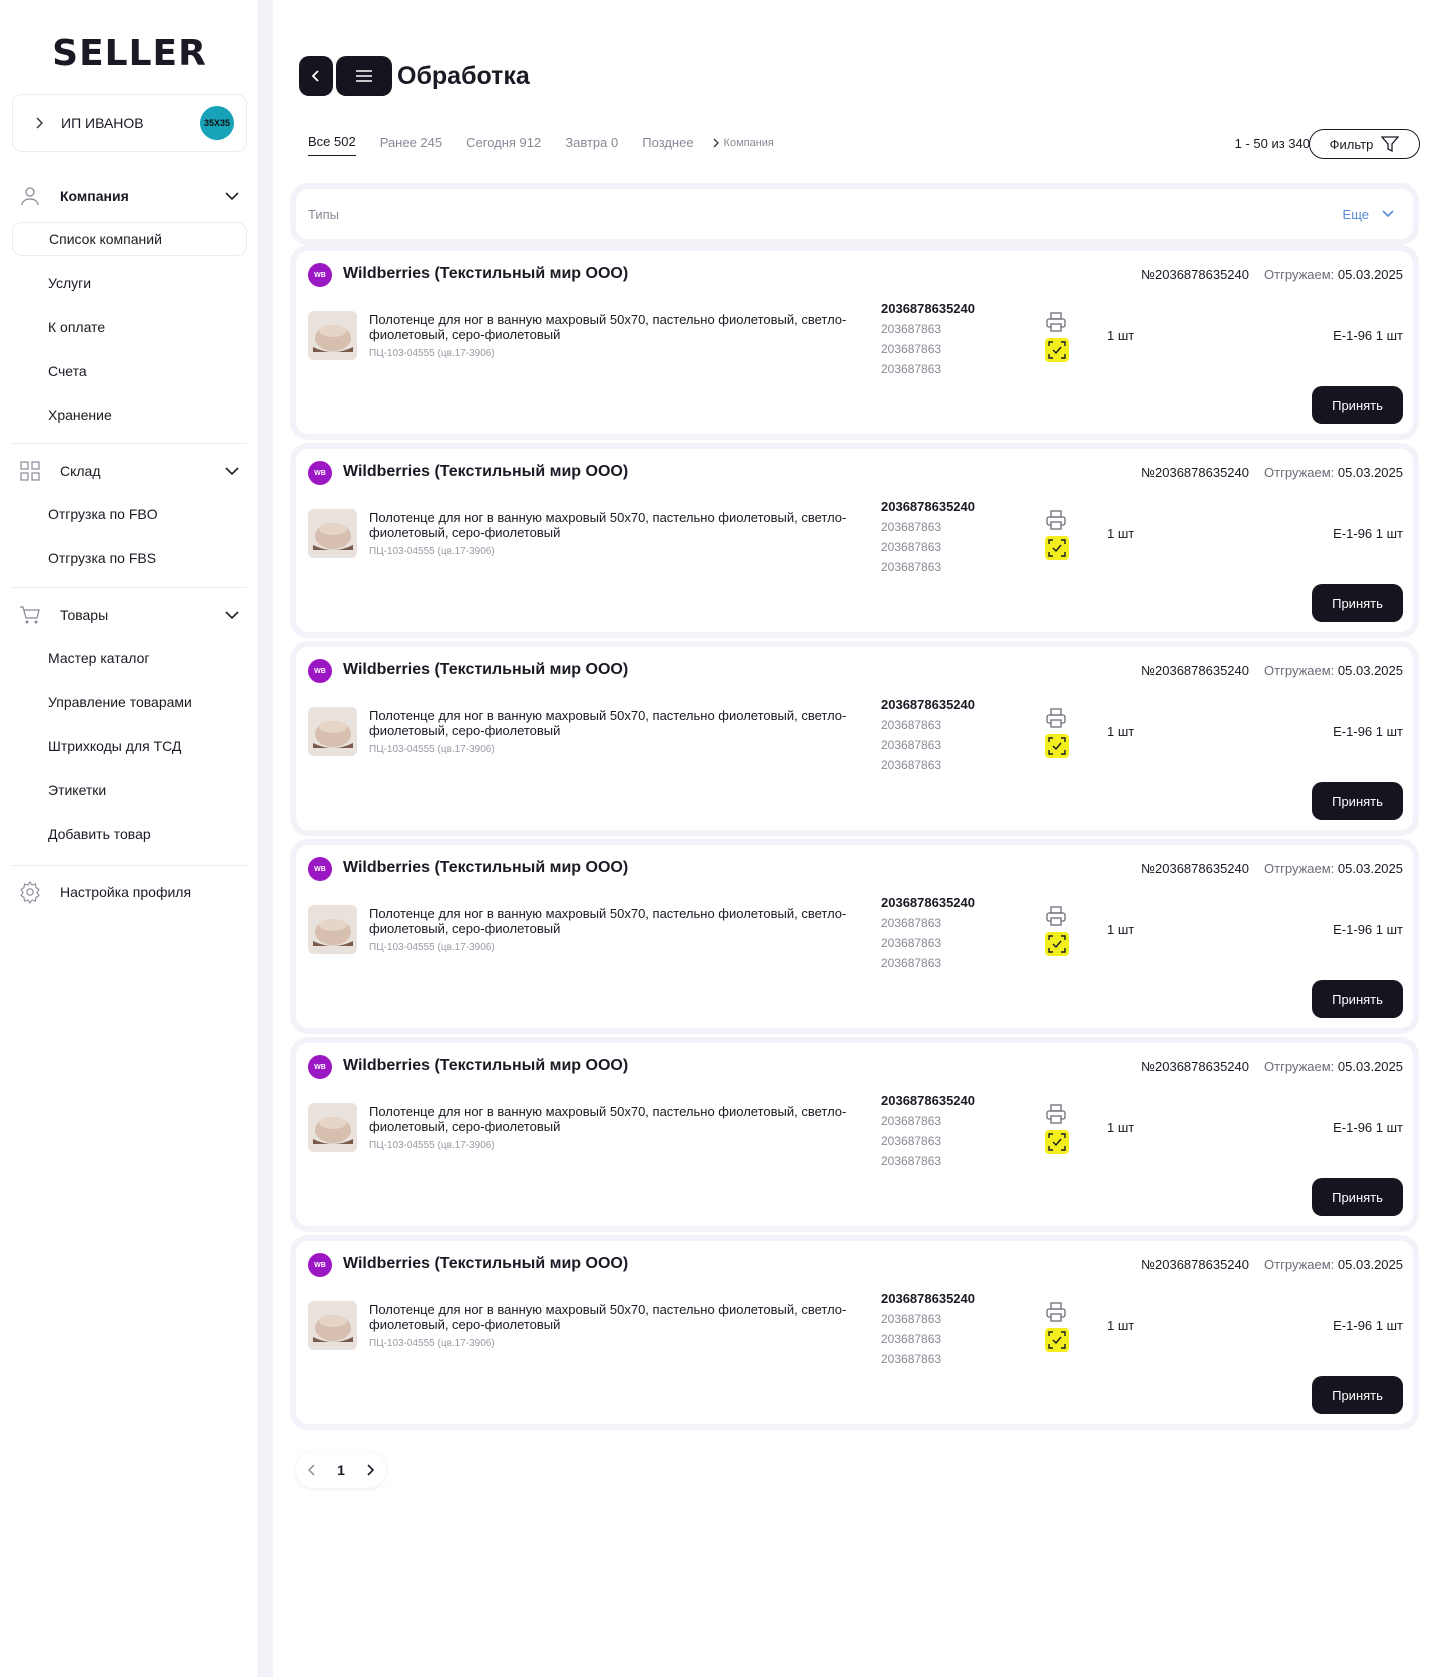 The image size is (1440, 1677). Describe the element at coordinates (503, 145) in the screenshot. I see `tab-today: Сегодня 912` at that location.